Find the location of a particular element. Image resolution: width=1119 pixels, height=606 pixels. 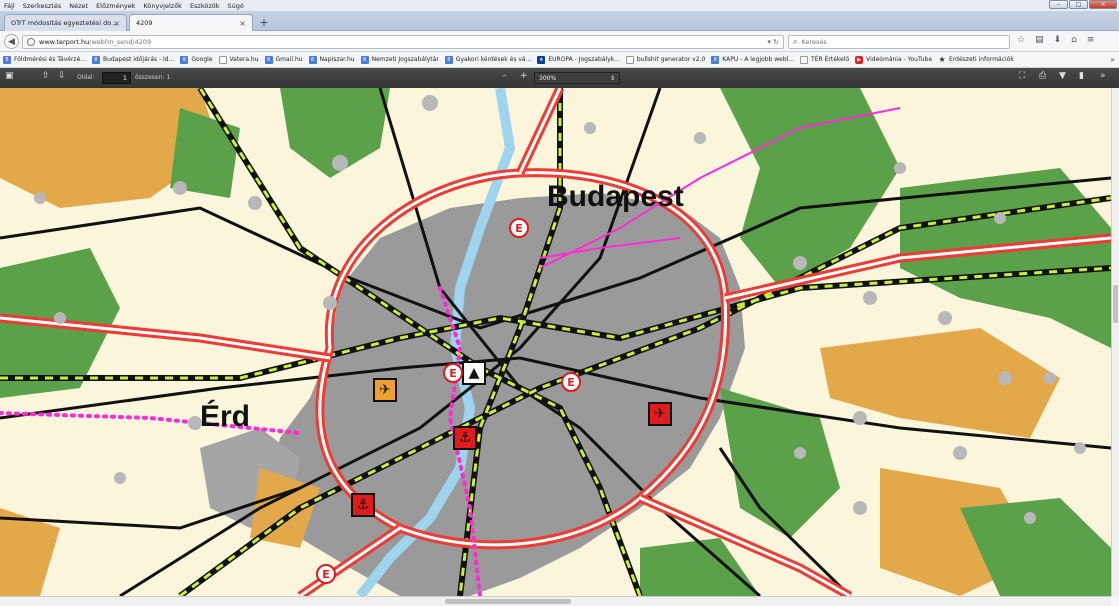

chevron-down-icon: ⇕ is located at coordinates (612, 78).